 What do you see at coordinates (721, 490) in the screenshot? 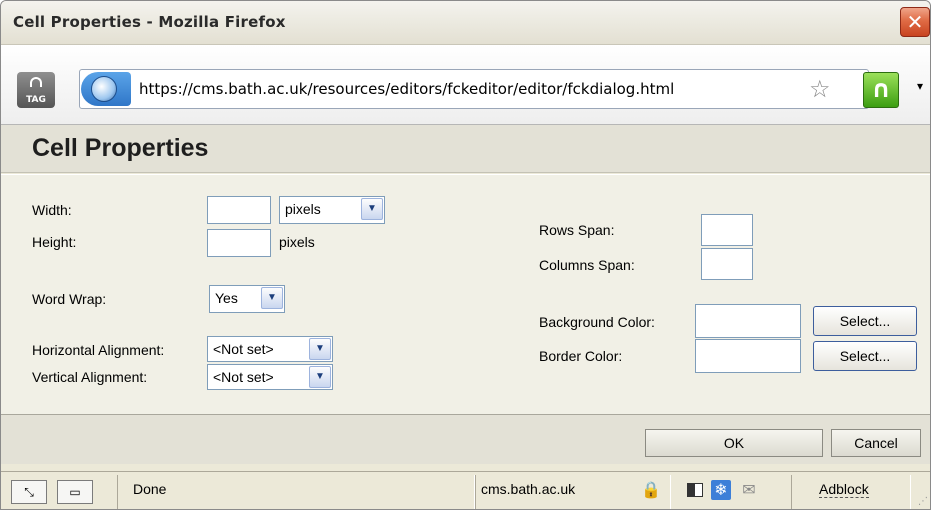
I see `snowflake-icon: ❄` at bounding box center [721, 490].